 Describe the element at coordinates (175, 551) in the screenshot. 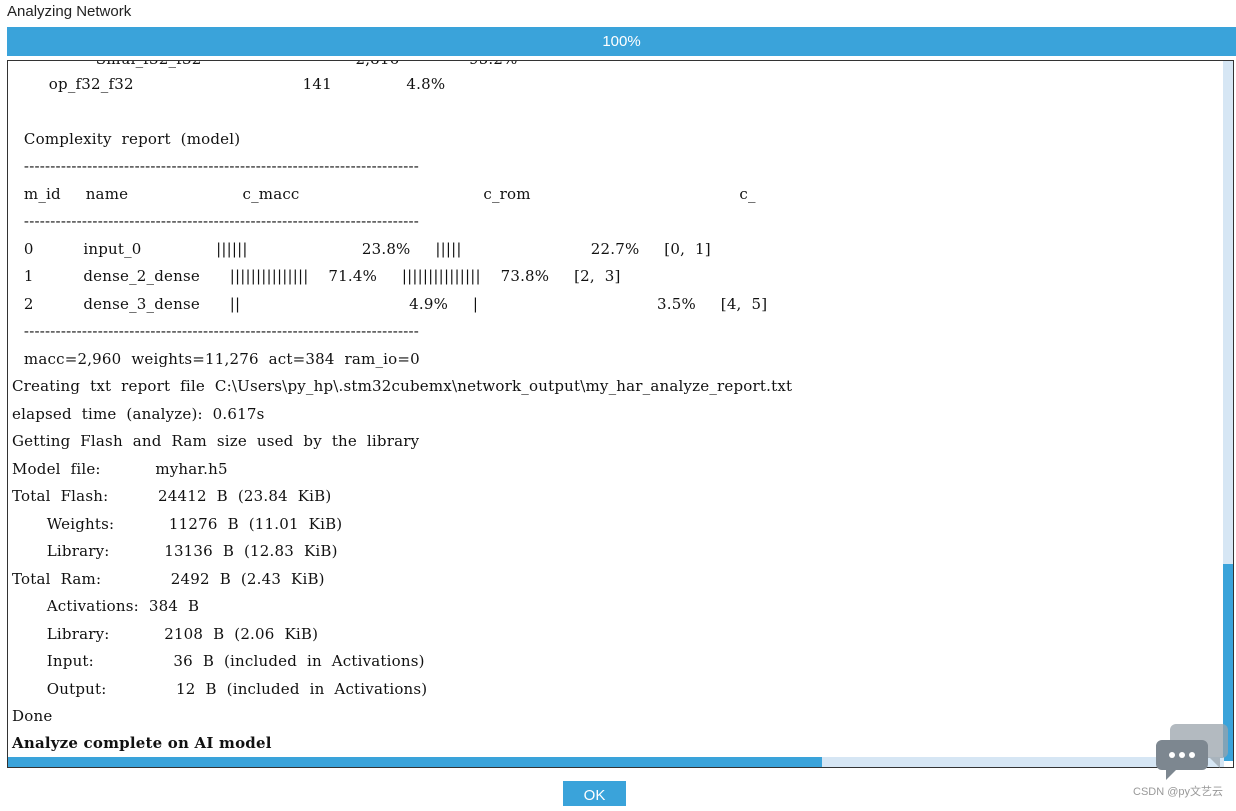

I see `console-line: Library: 13136 B (12.83 KiB)` at that location.